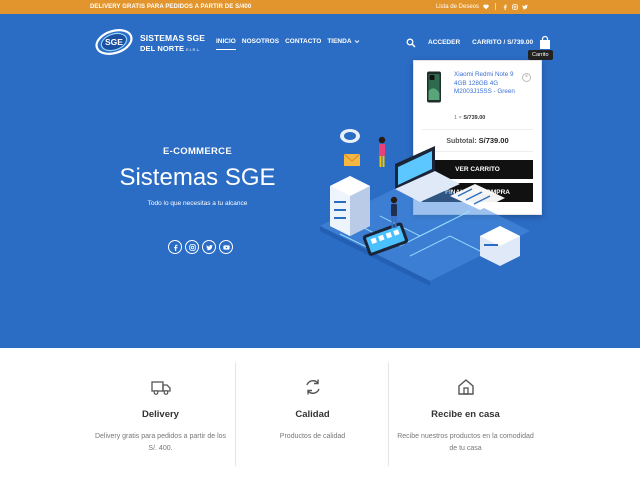  I want to click on logo-emblem: SGE, so click(114, 42).